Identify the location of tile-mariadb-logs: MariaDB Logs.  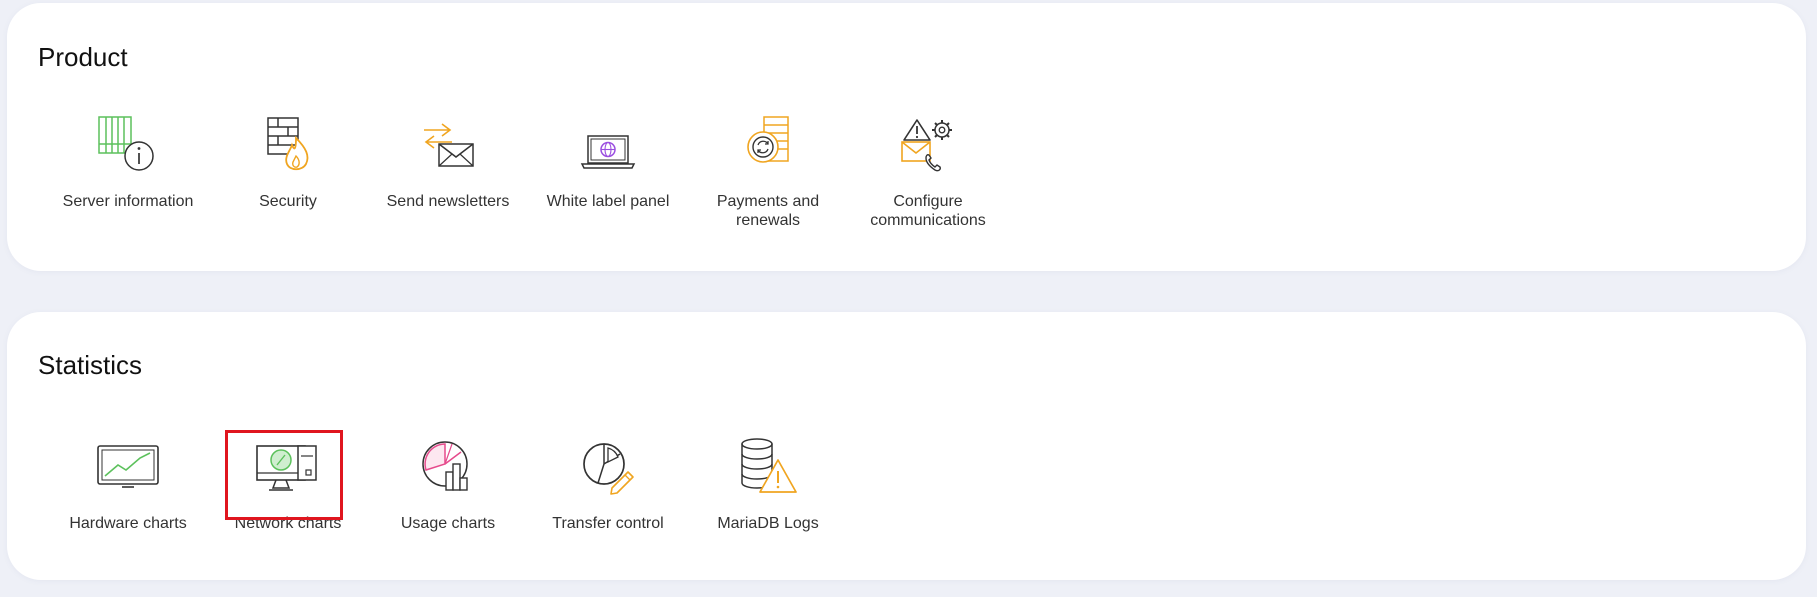
(768, 484).